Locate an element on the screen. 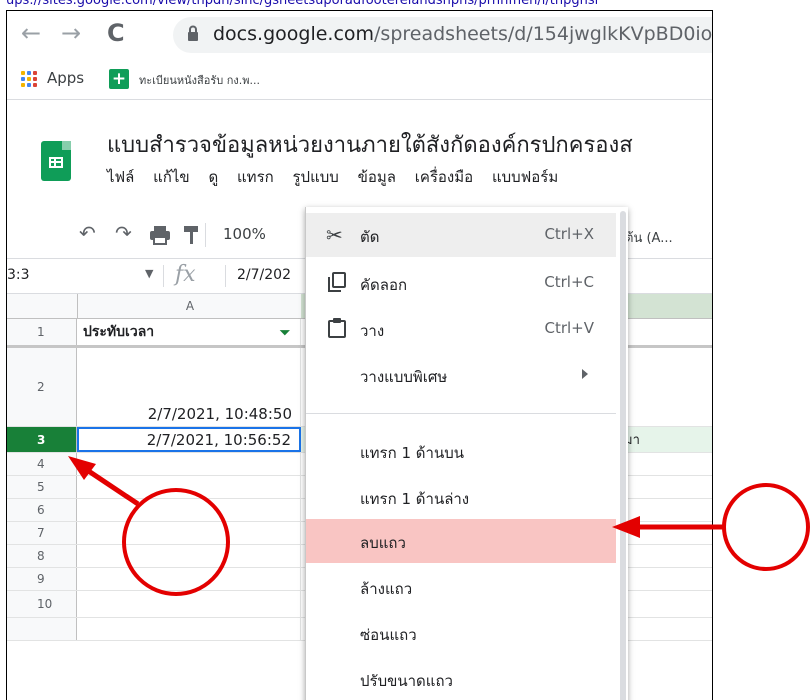  row-number: 1 is located at coordinates (42, 332).